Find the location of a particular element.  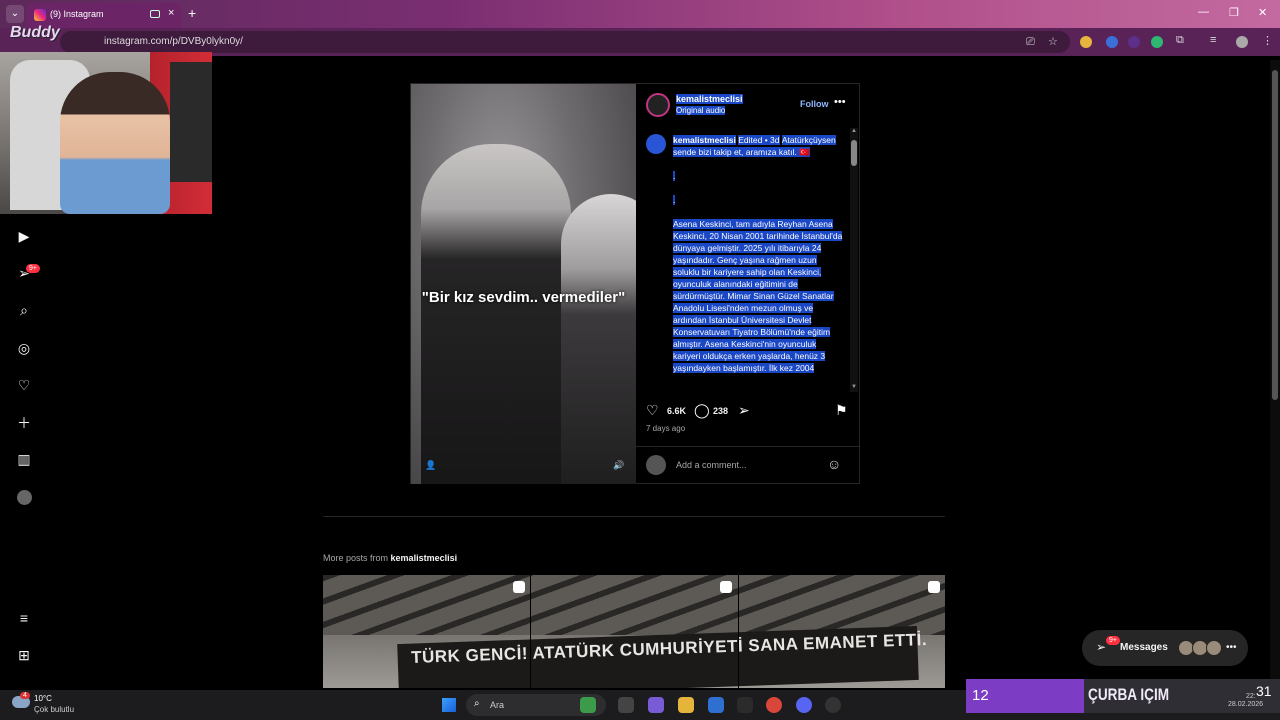

original-audio-link: Original audio is located at coordinates (701, 110).